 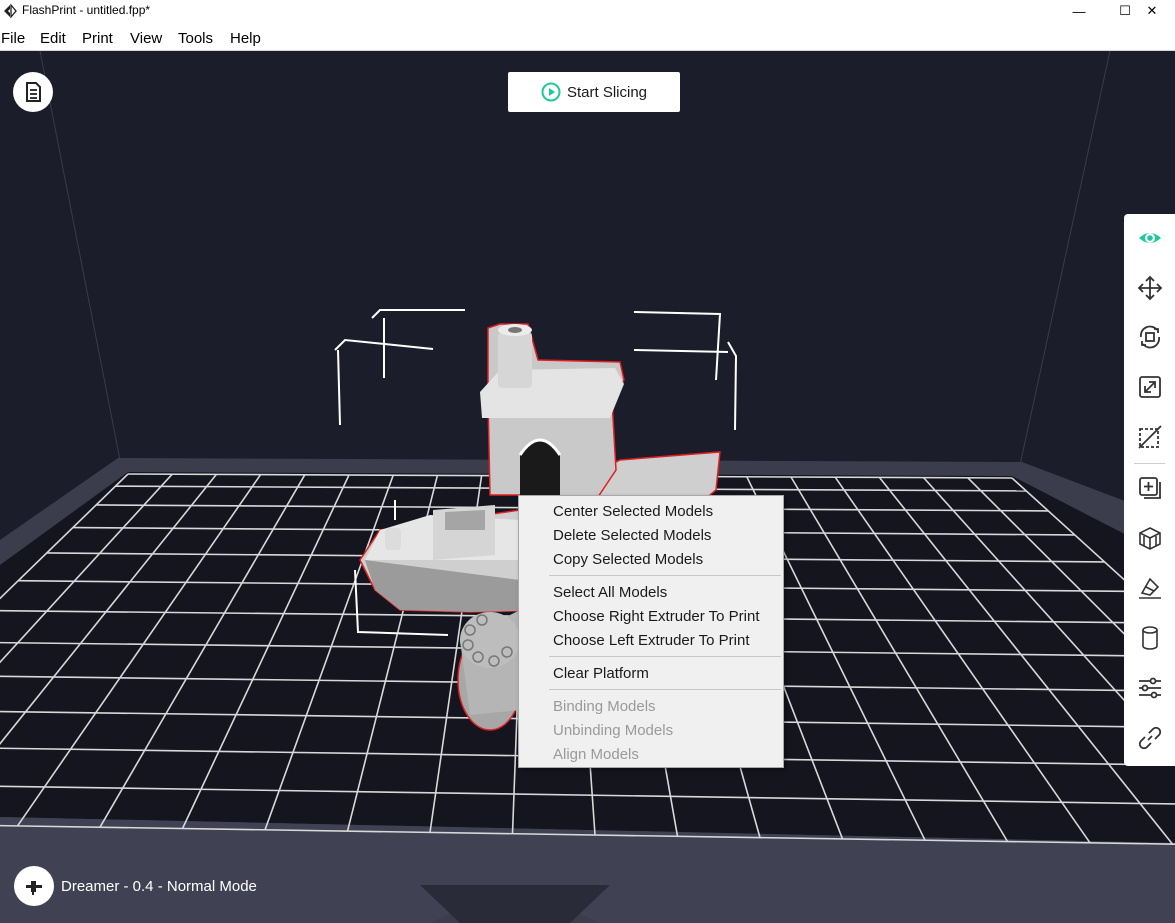 I want to click on start-slicing-label: Start Slicing, so click(x=607, y=92).